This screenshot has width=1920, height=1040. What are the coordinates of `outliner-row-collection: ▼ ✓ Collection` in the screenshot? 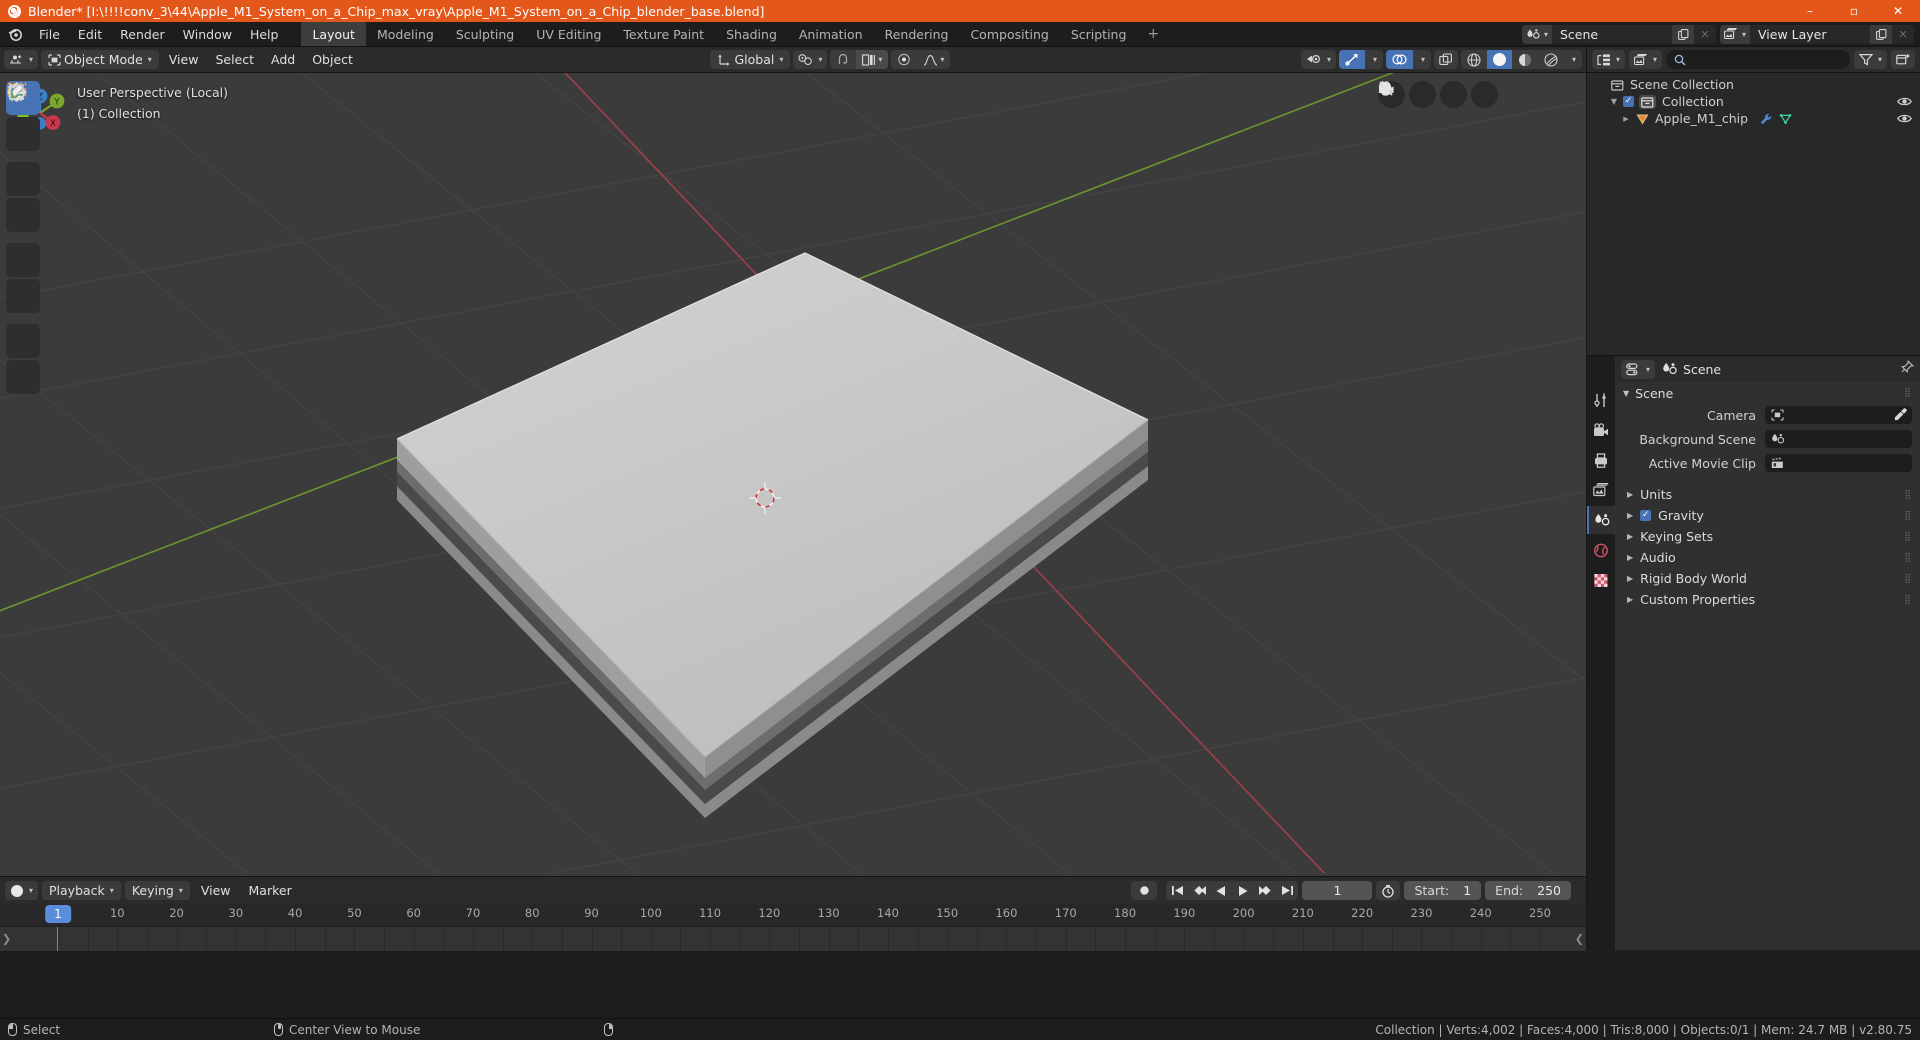 It's located at (1753, 101).